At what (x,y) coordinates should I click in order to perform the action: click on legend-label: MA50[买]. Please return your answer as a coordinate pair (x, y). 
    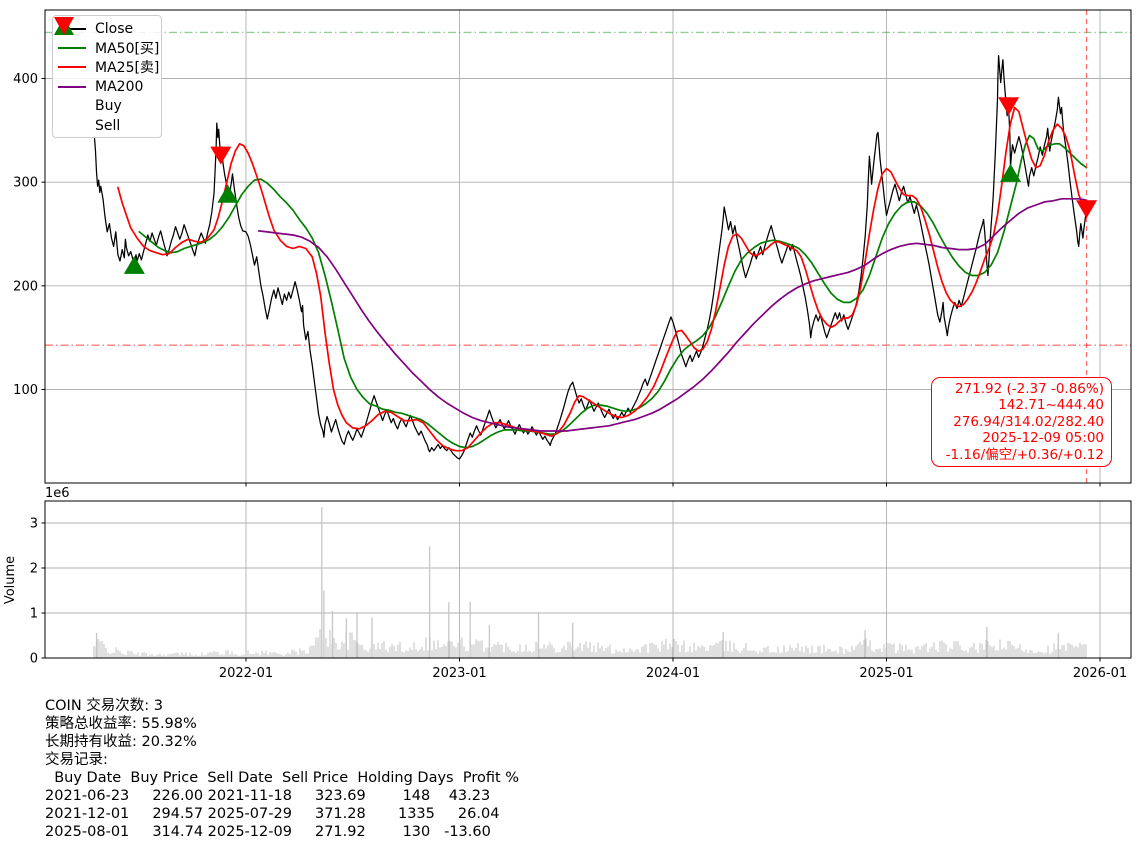
    Looking at the image, I should click on (127, 49).